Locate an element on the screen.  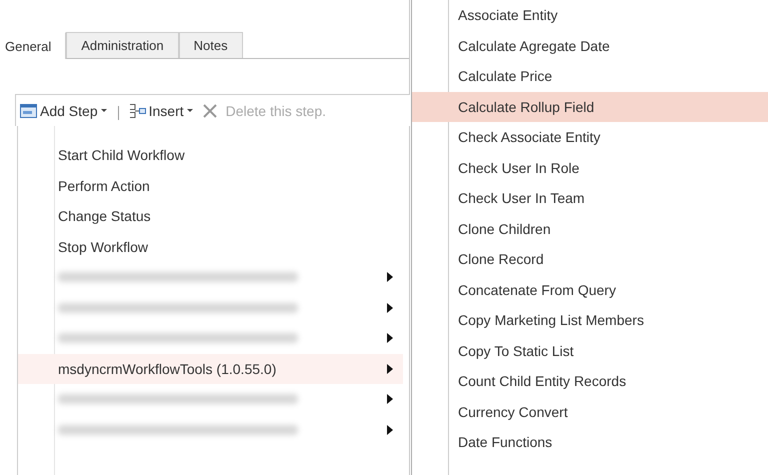
submenu-item: Check User In Role is located at coordinates (590, 167).